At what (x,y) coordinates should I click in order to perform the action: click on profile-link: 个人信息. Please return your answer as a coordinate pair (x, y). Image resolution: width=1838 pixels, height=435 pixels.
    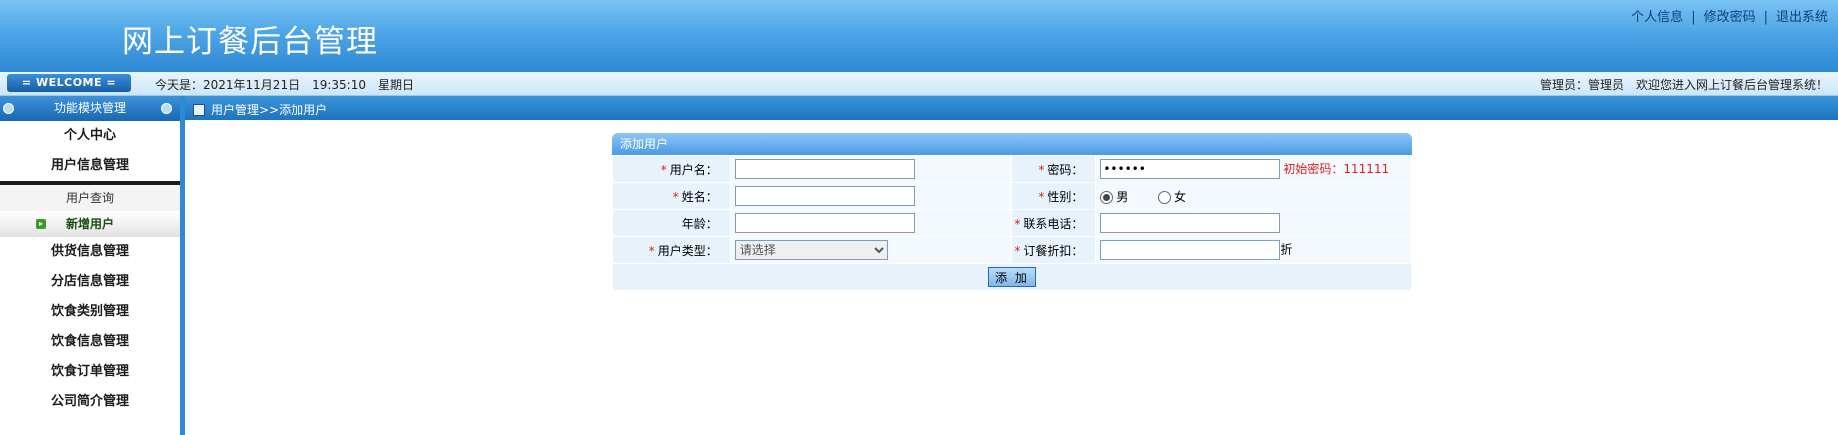
    Looking at the image, I should click on (1657, 17).